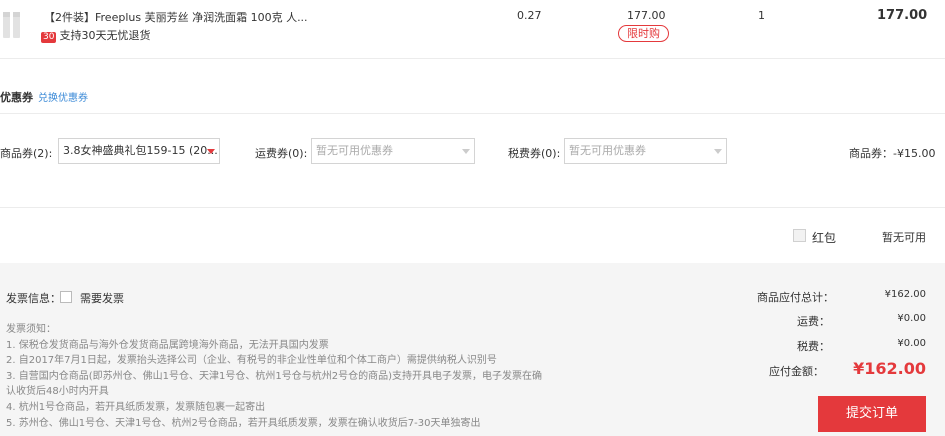  Describe the element at coordinates (795, 297) in the screenshot. I see `goods-total-label: 商品应付总计：` at that location.